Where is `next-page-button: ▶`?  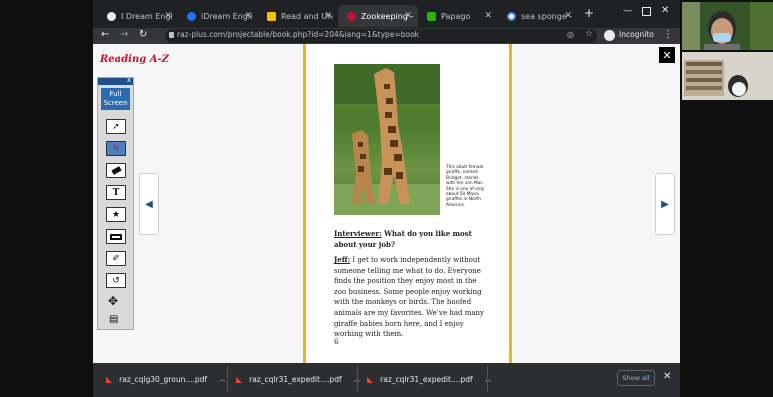 next-page-button: ▶ is located at coordinates (665, 204).